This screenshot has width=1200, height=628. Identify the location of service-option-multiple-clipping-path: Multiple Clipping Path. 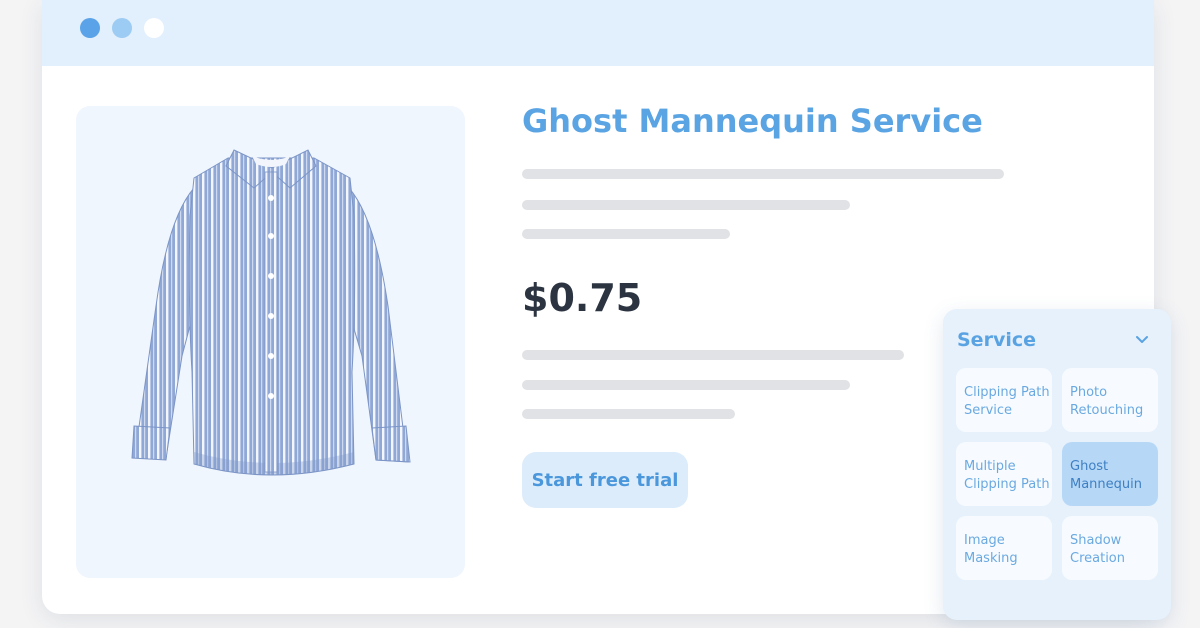
(1004, 474).